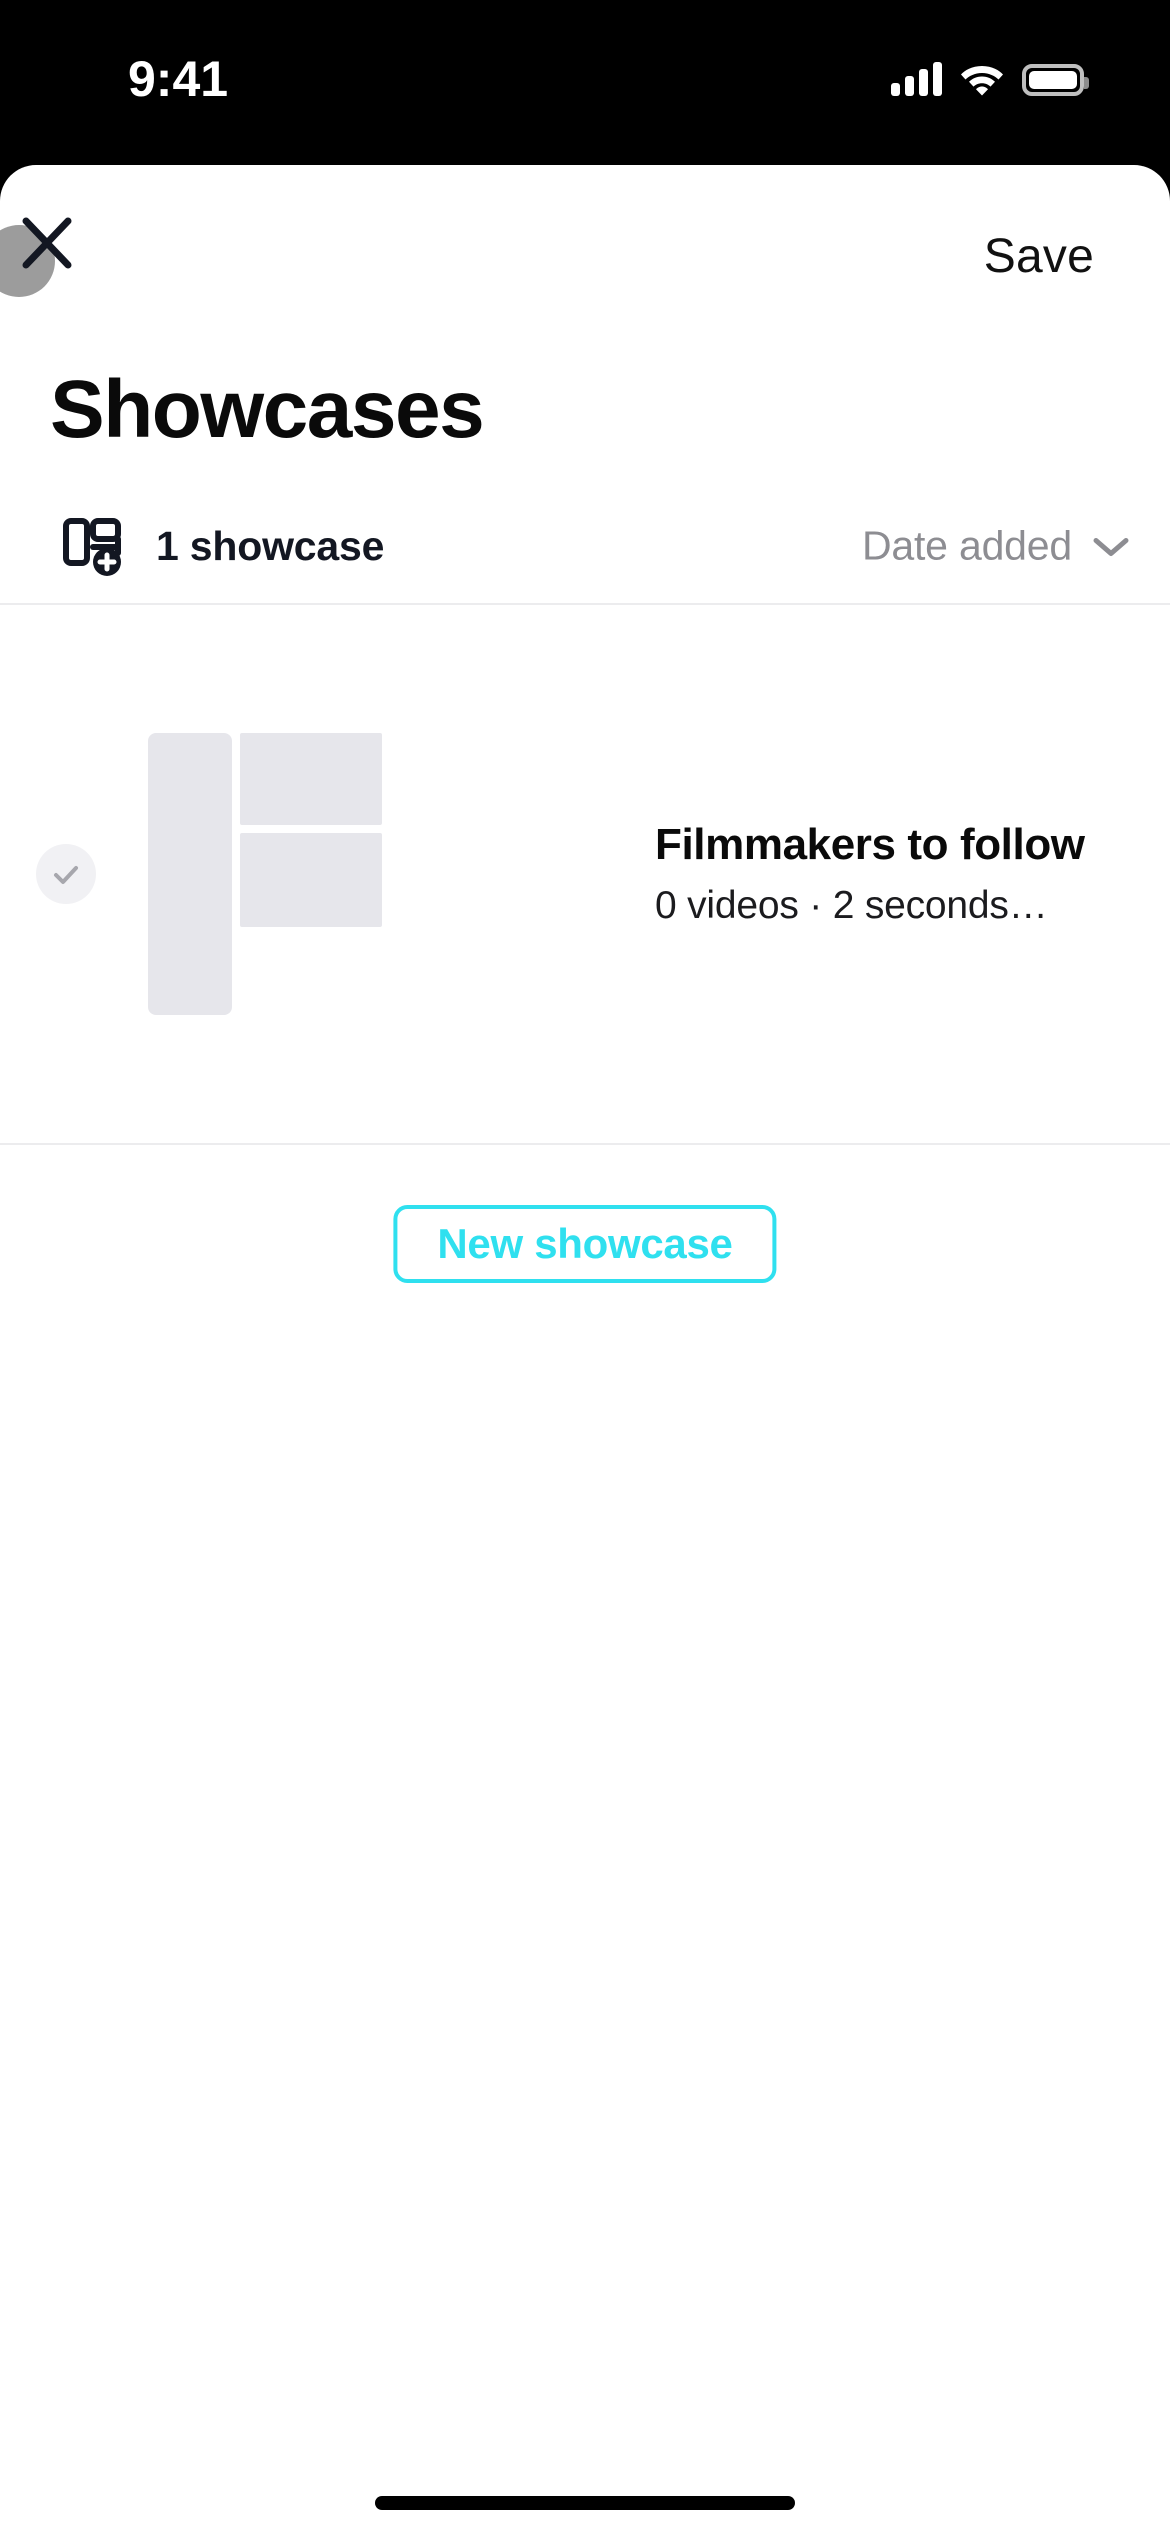  Describe the element at coordinates (1055, 80) in the screenshot. I see `battery-icon` at that location.